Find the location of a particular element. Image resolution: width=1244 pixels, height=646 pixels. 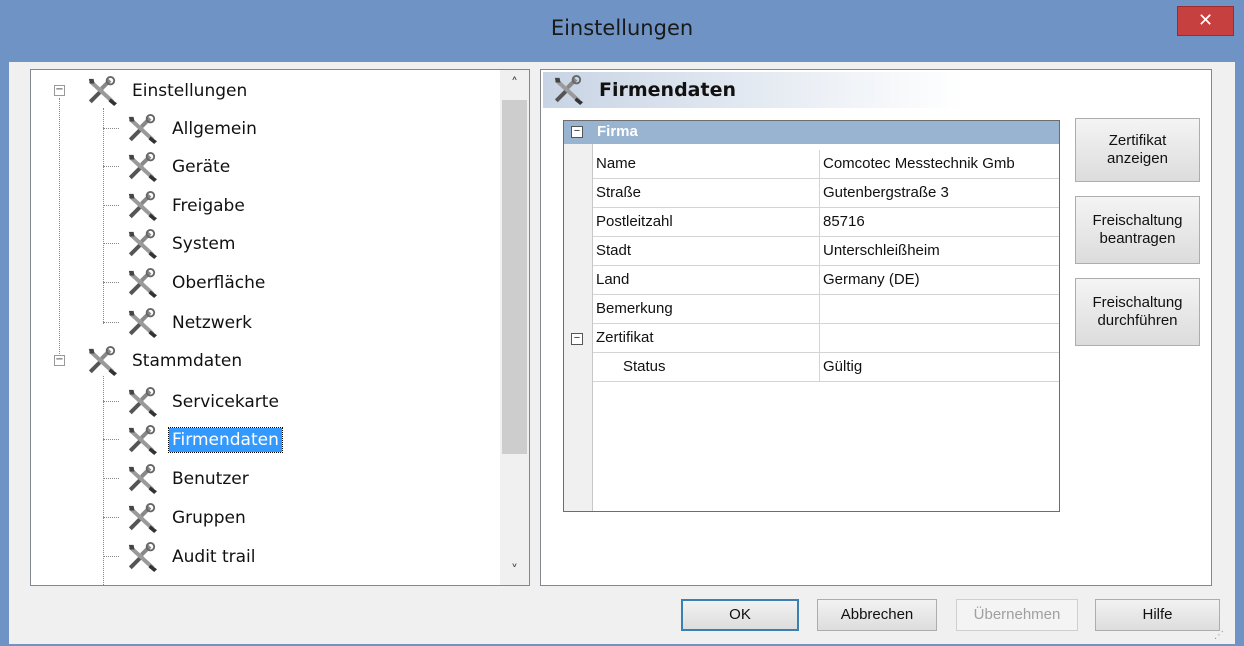

category-collapse-icon: − is located at coordinates (577, 132).